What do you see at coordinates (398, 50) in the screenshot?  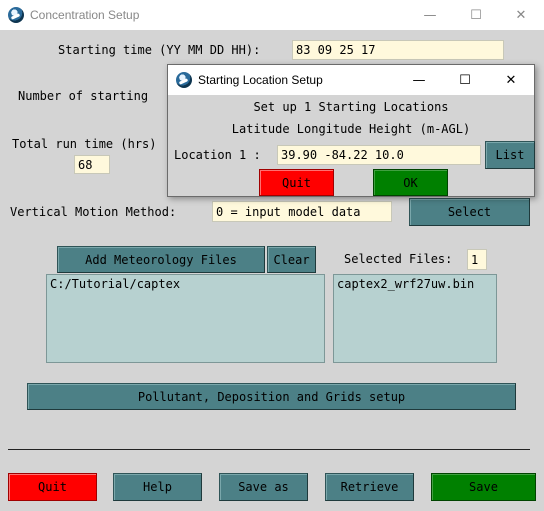 I see `start-time-input: 83 09 25 17` at bounding box center [398, 50].